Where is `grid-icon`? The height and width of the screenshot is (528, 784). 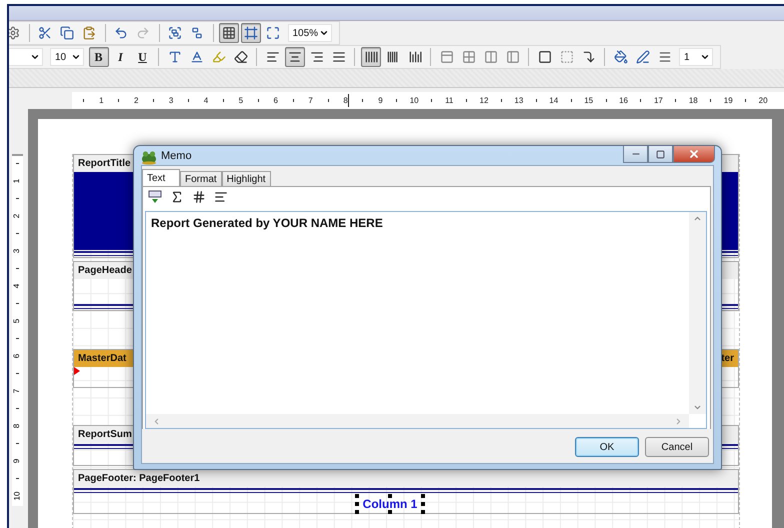
grid-icon is located at coordinates (229, 33).